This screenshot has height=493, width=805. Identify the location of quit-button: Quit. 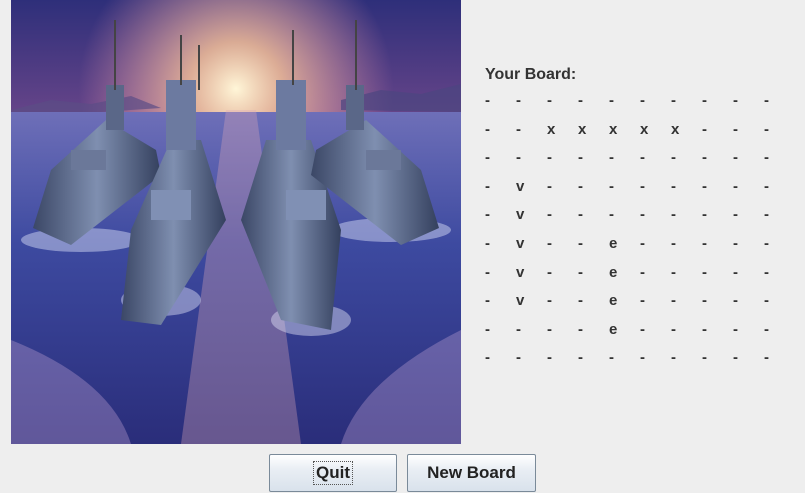
(333, 473).